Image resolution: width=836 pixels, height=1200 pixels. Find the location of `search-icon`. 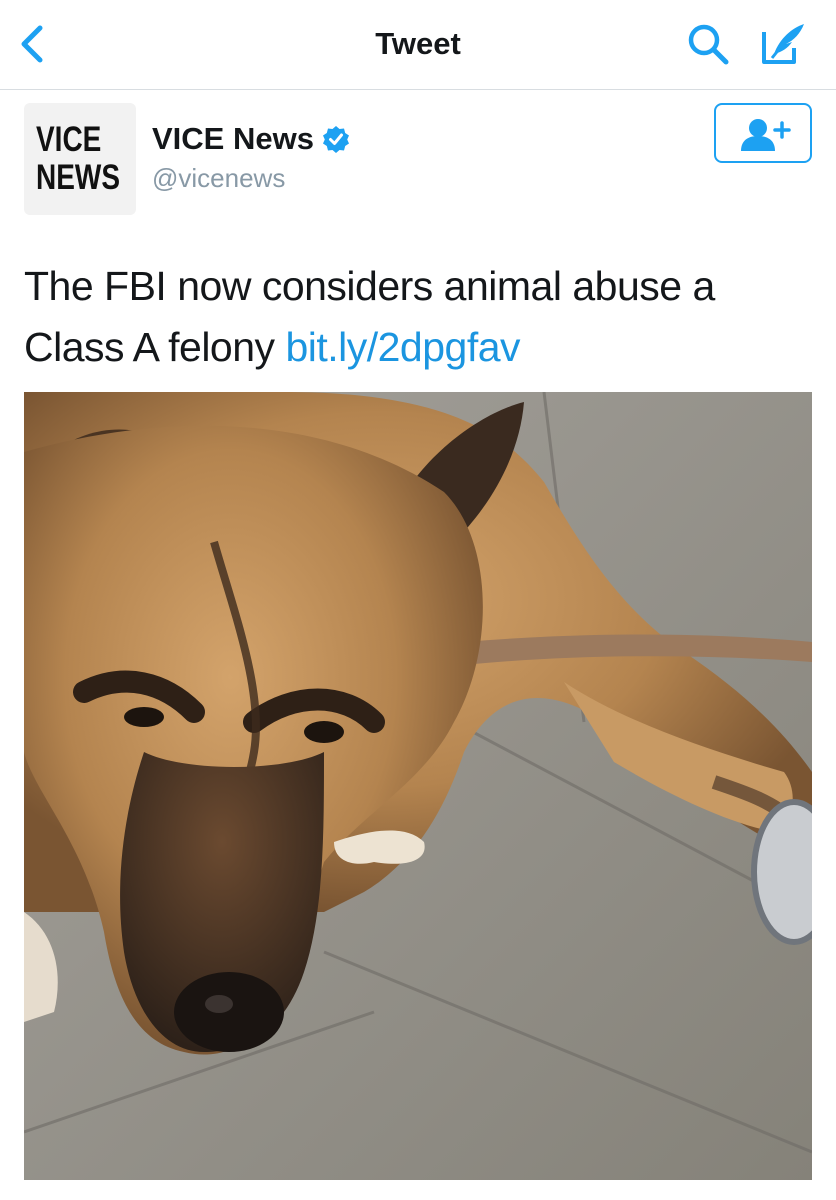

search-icon is located at coordinates (708, 44).